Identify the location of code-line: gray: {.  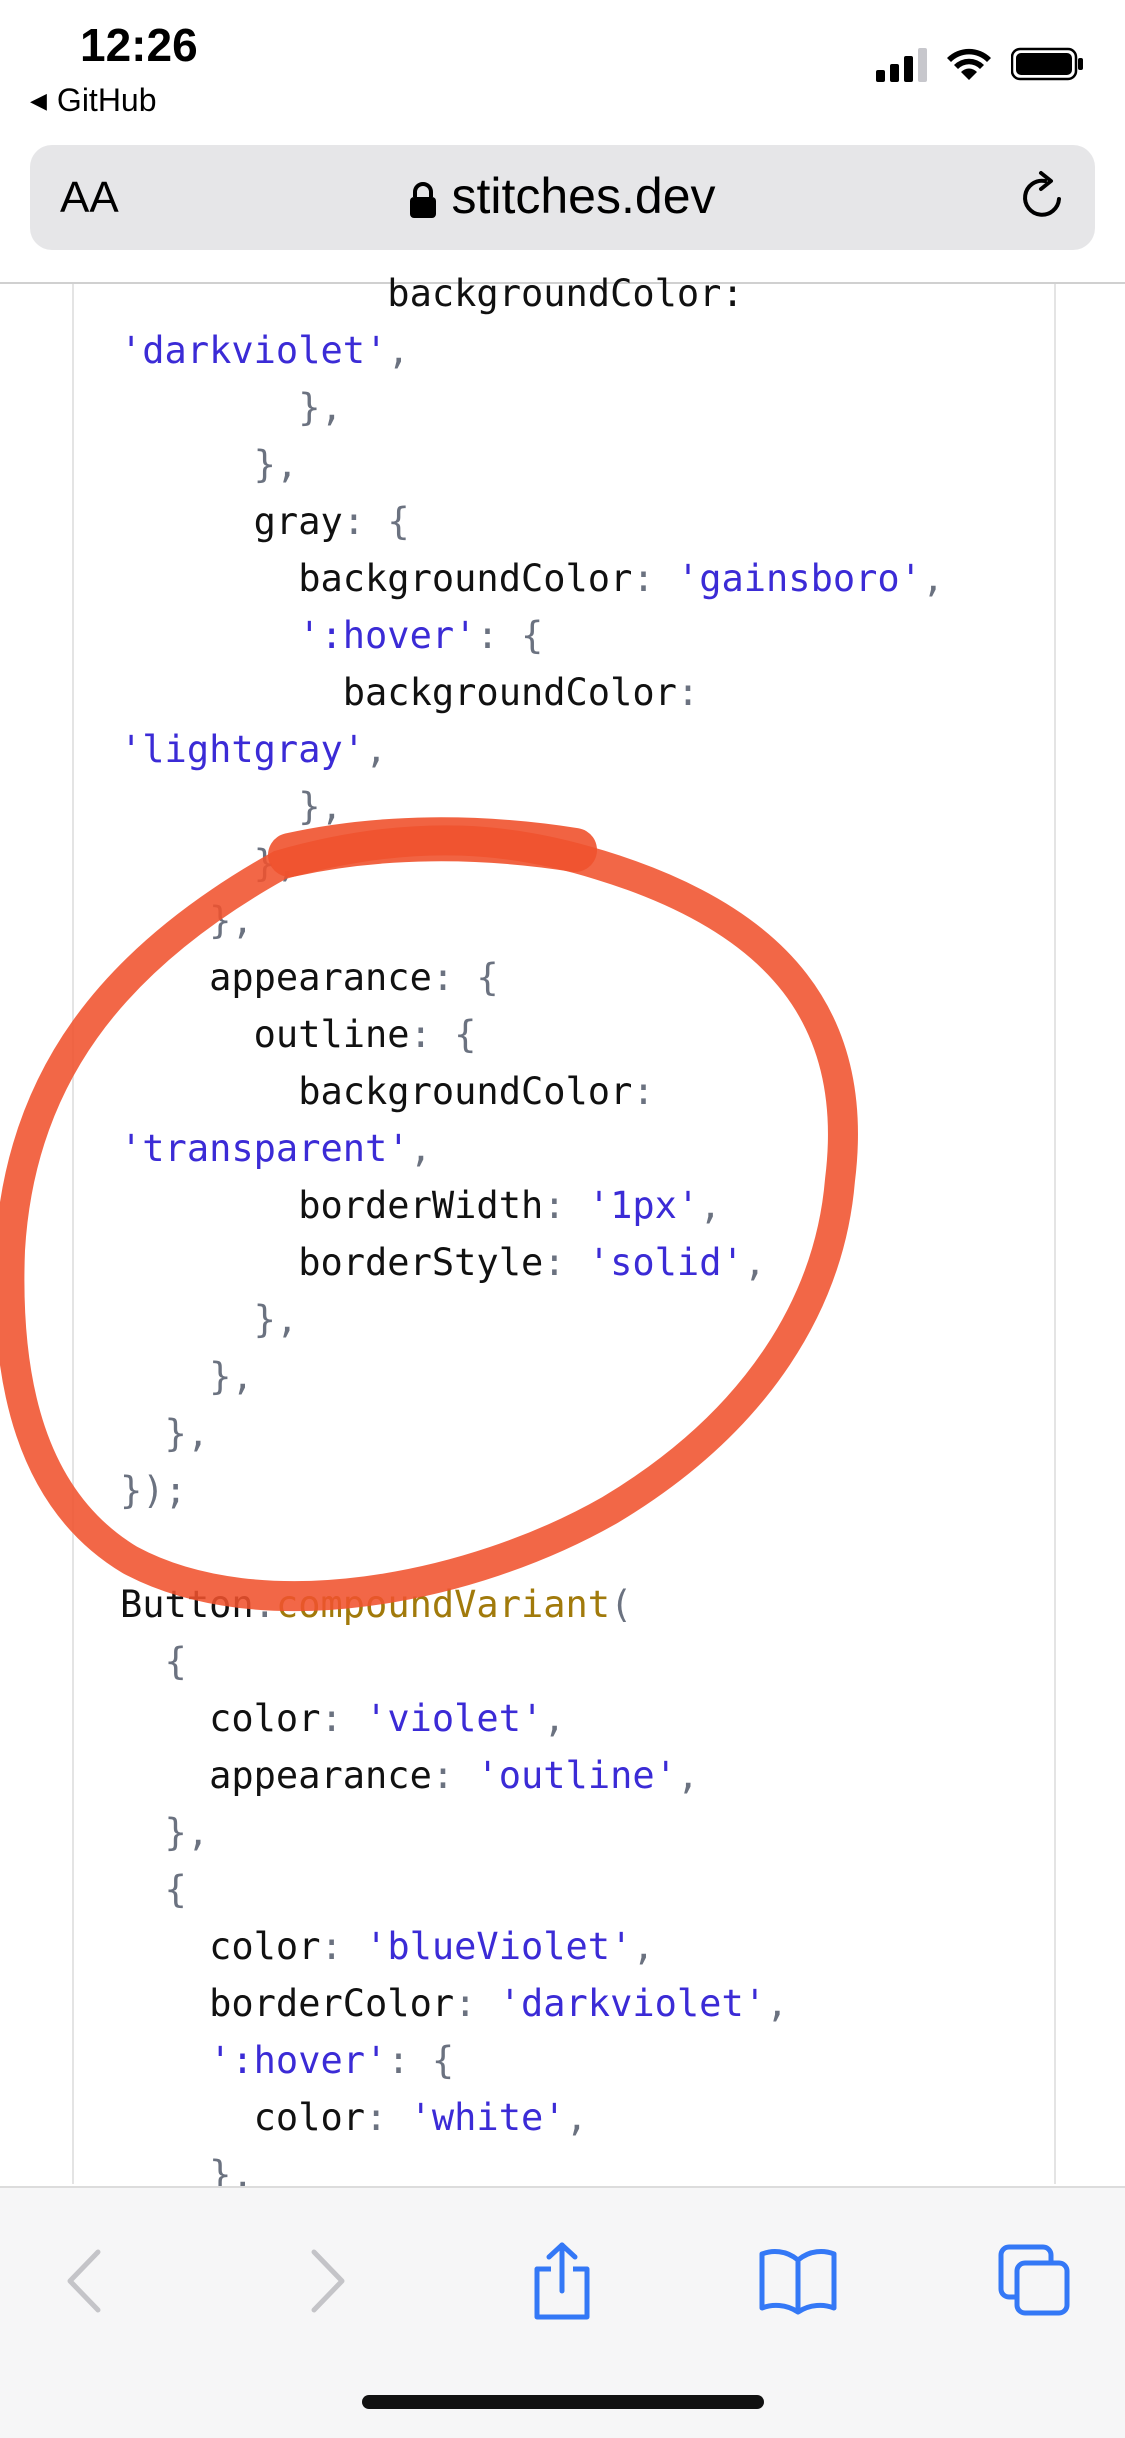
(265, 521).